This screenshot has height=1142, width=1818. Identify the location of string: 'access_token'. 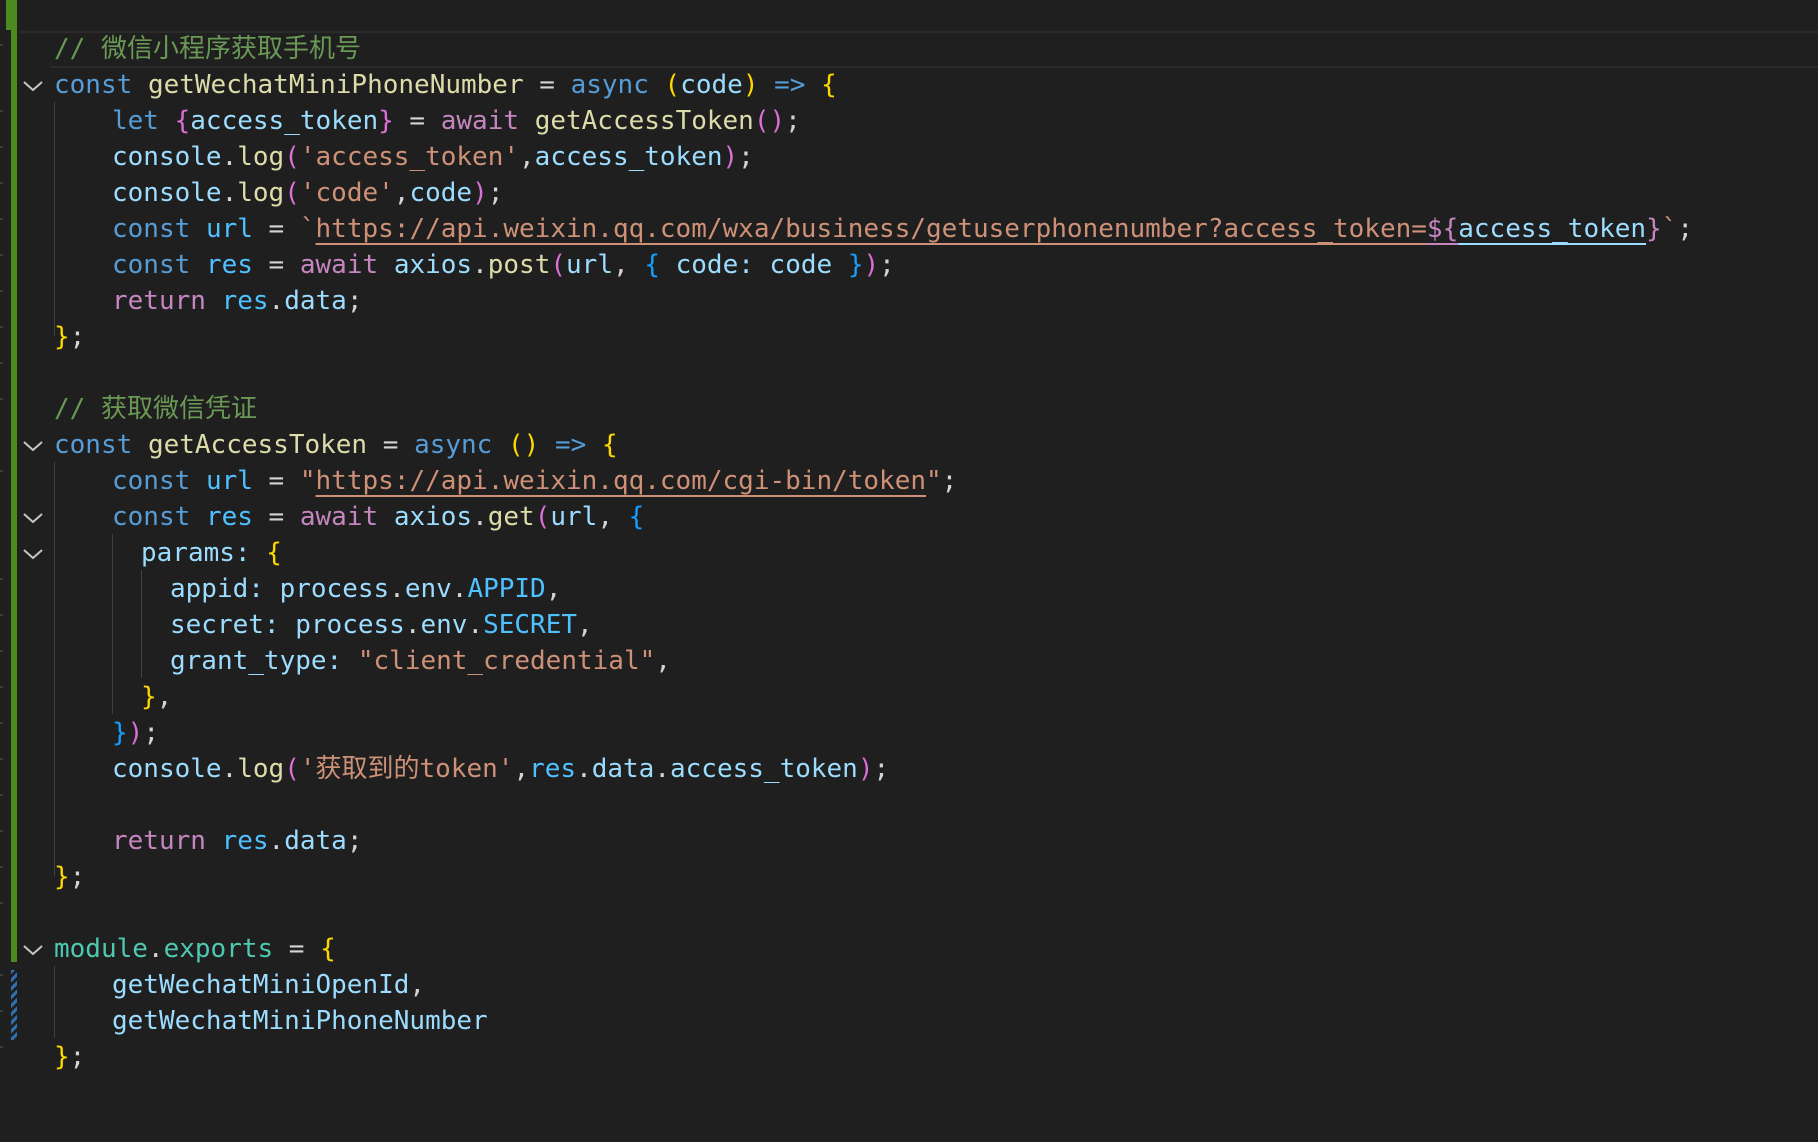
(409, 157).